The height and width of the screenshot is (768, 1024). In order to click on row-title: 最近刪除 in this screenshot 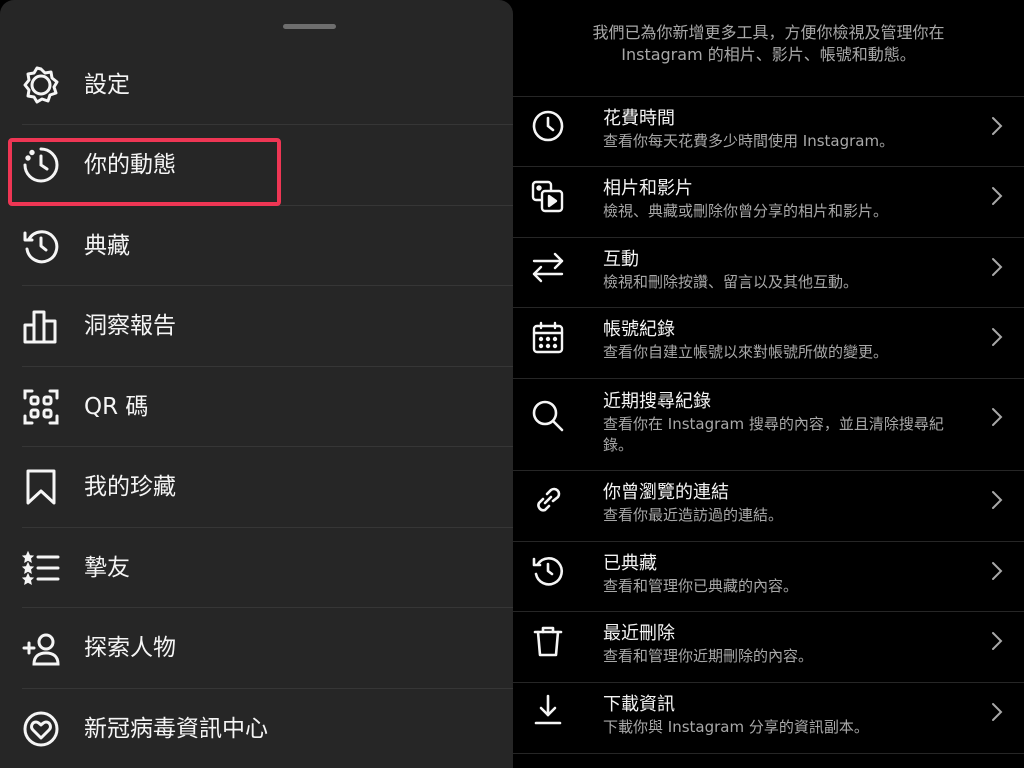, I will do `click(639, 633)`.